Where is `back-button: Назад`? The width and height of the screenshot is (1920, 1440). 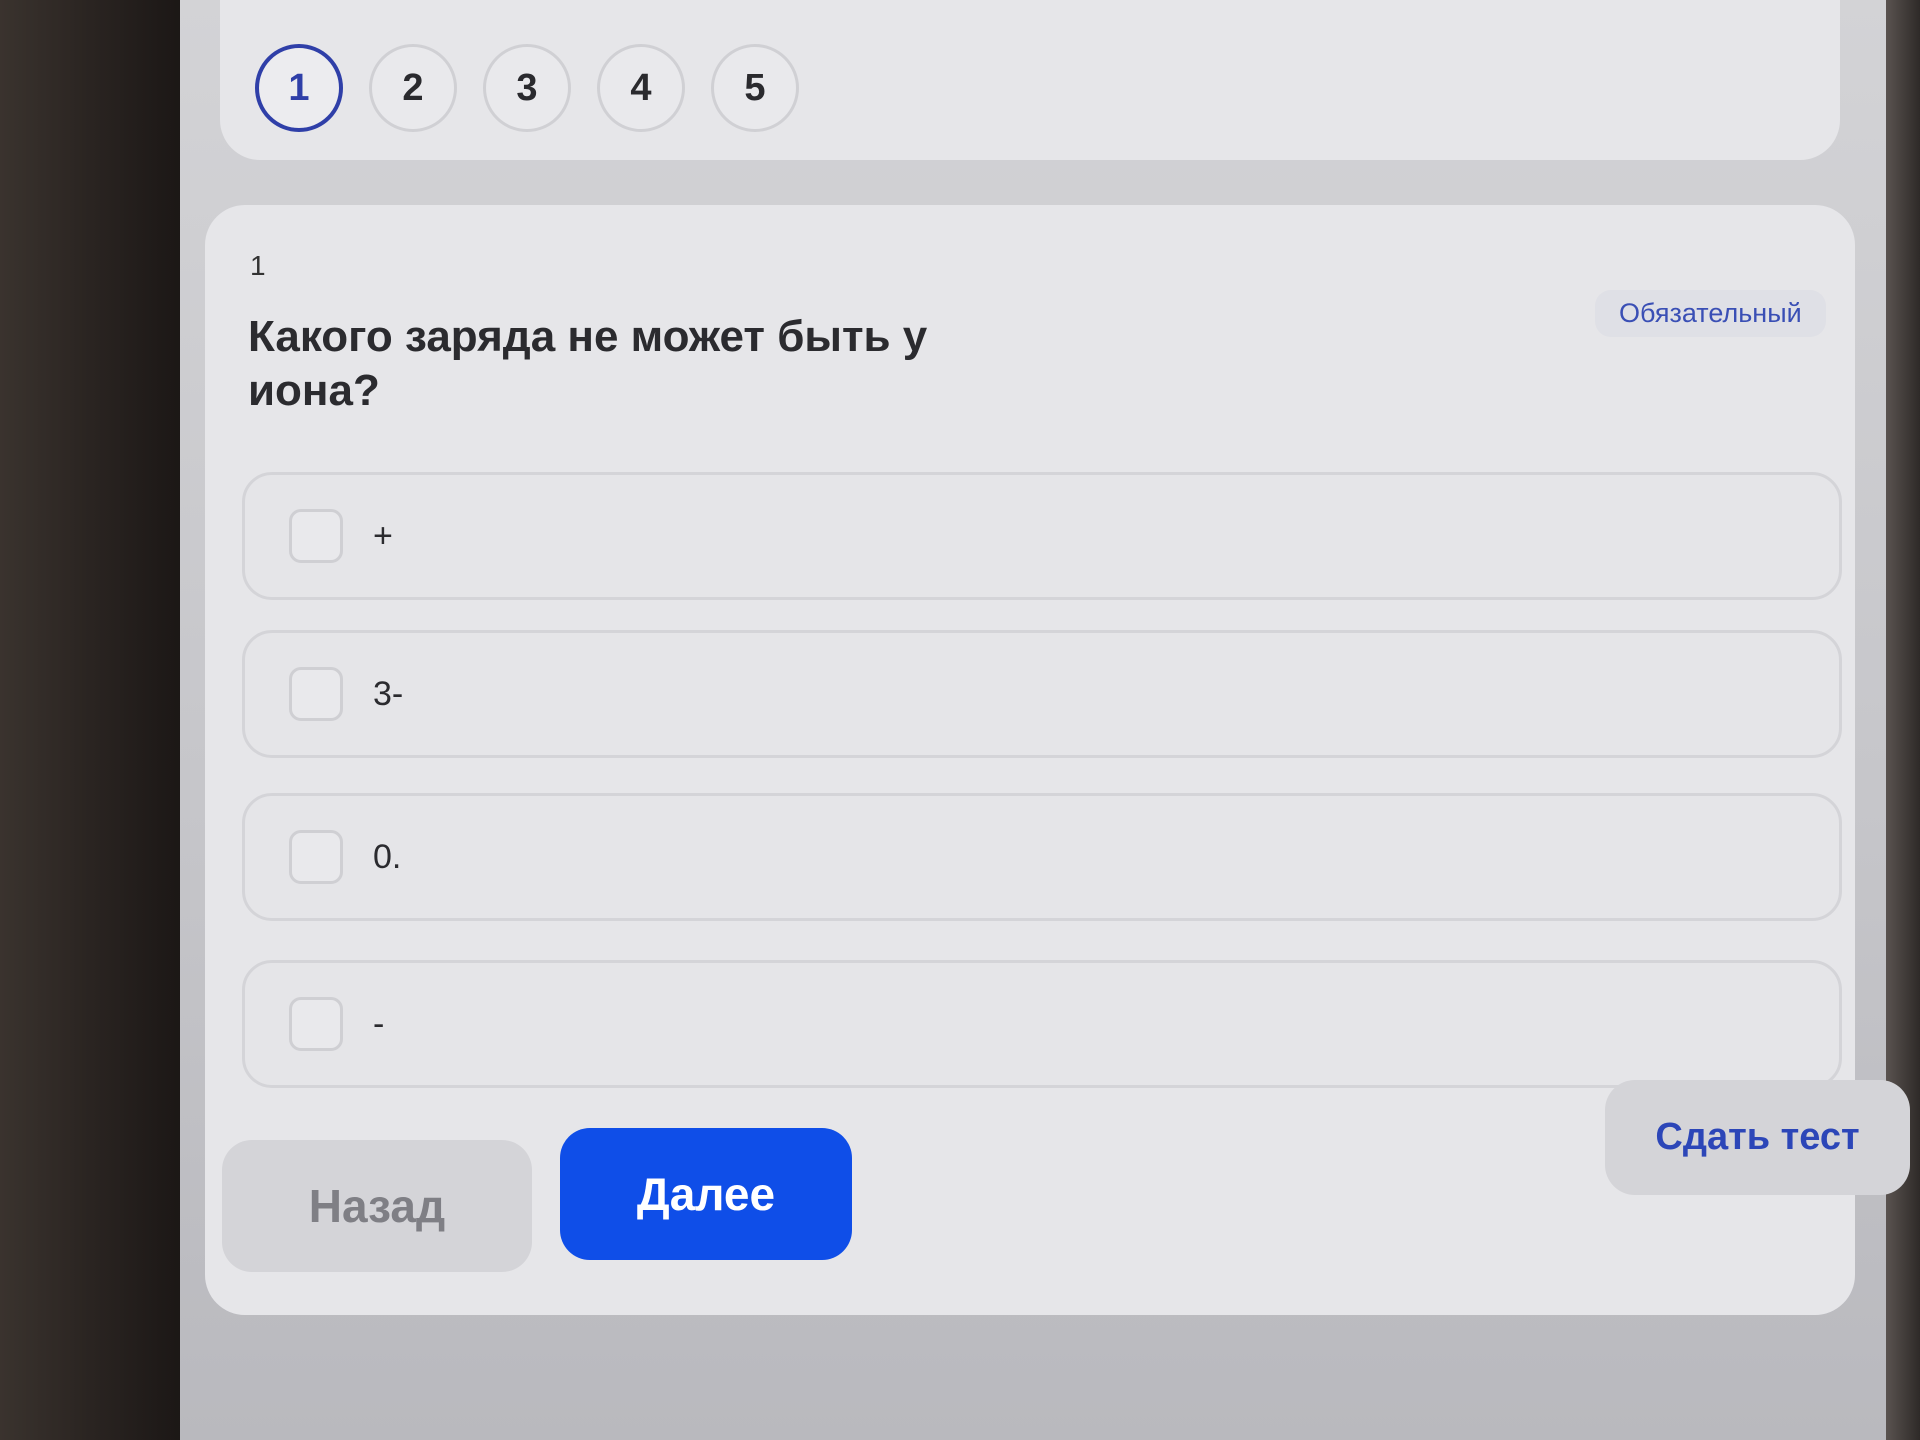
back-button: Назад is located at coordinates (377, 1206).